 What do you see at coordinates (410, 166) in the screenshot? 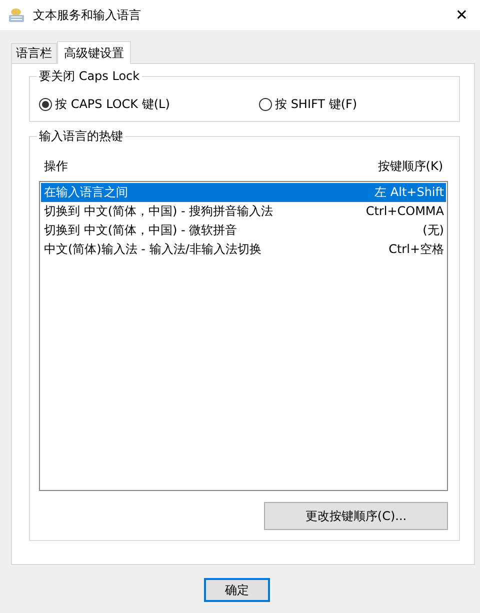
I see `column-header: 按键顺序(K)` at bounding box center [410, 166].